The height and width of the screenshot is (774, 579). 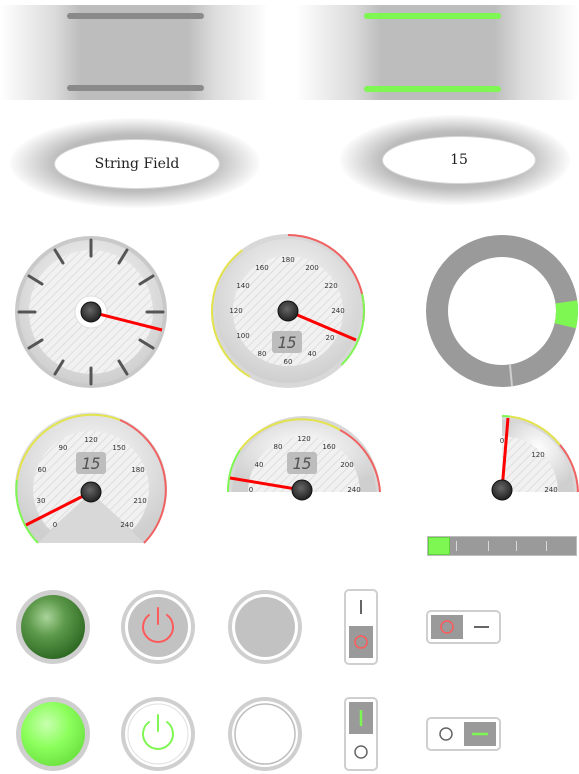 I want to click on power-button-off, so click(x=158, y=627).